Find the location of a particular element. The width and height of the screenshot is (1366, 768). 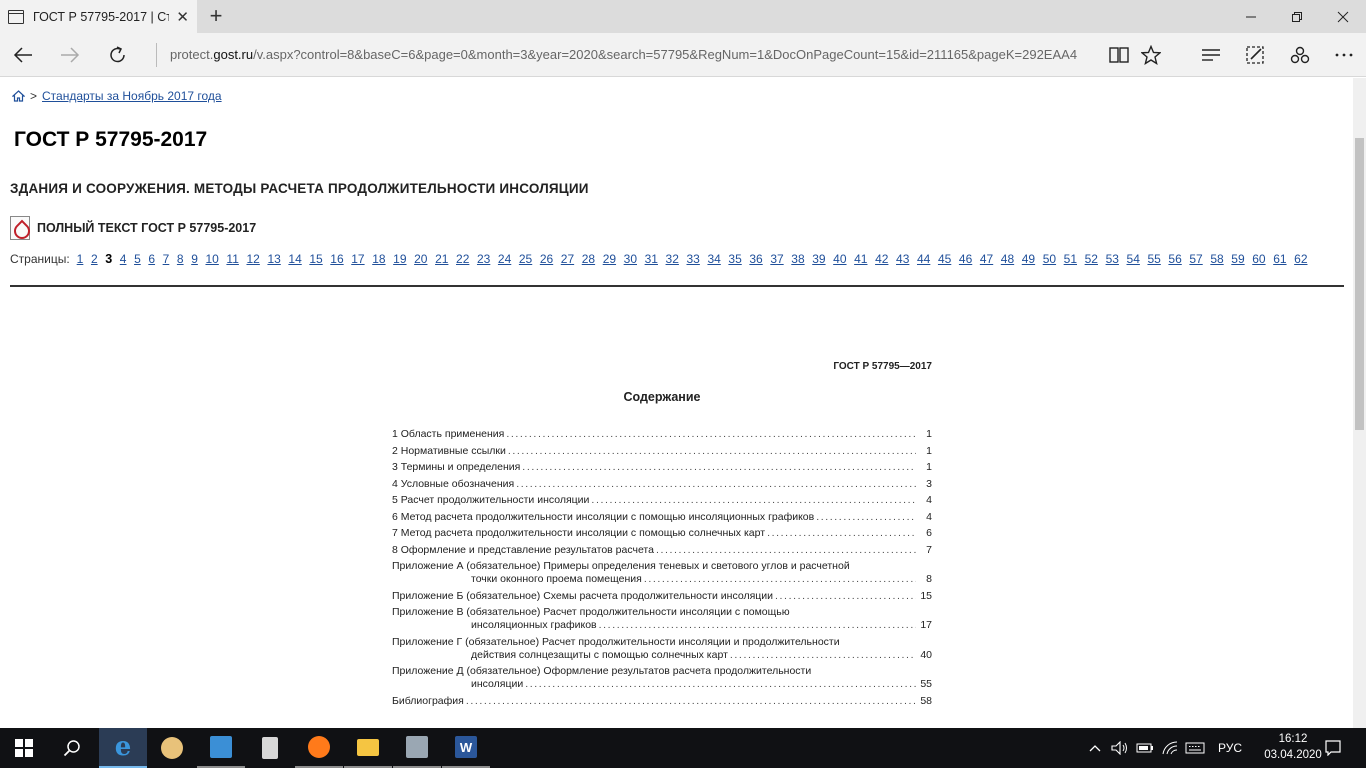

web-note-button is located at coordinates (1255, 55).